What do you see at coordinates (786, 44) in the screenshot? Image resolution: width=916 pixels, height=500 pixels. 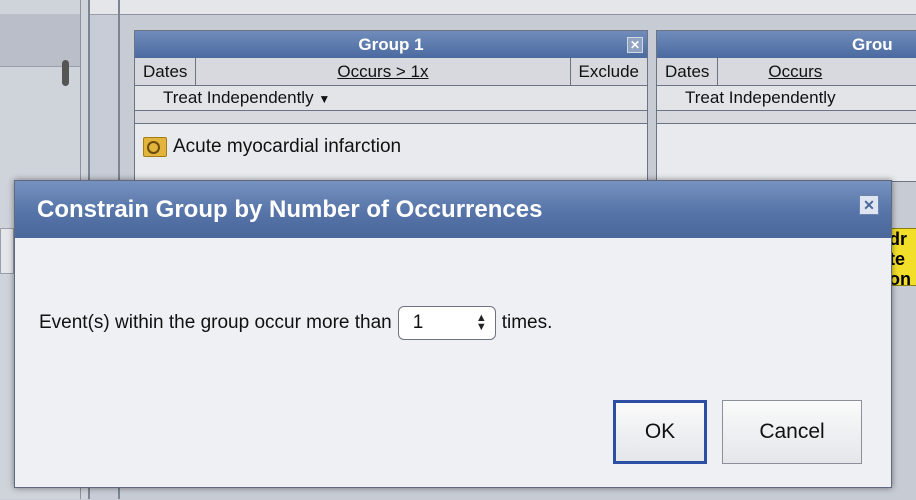 I see `group-header: Grou` at bounding box center [786, 44].